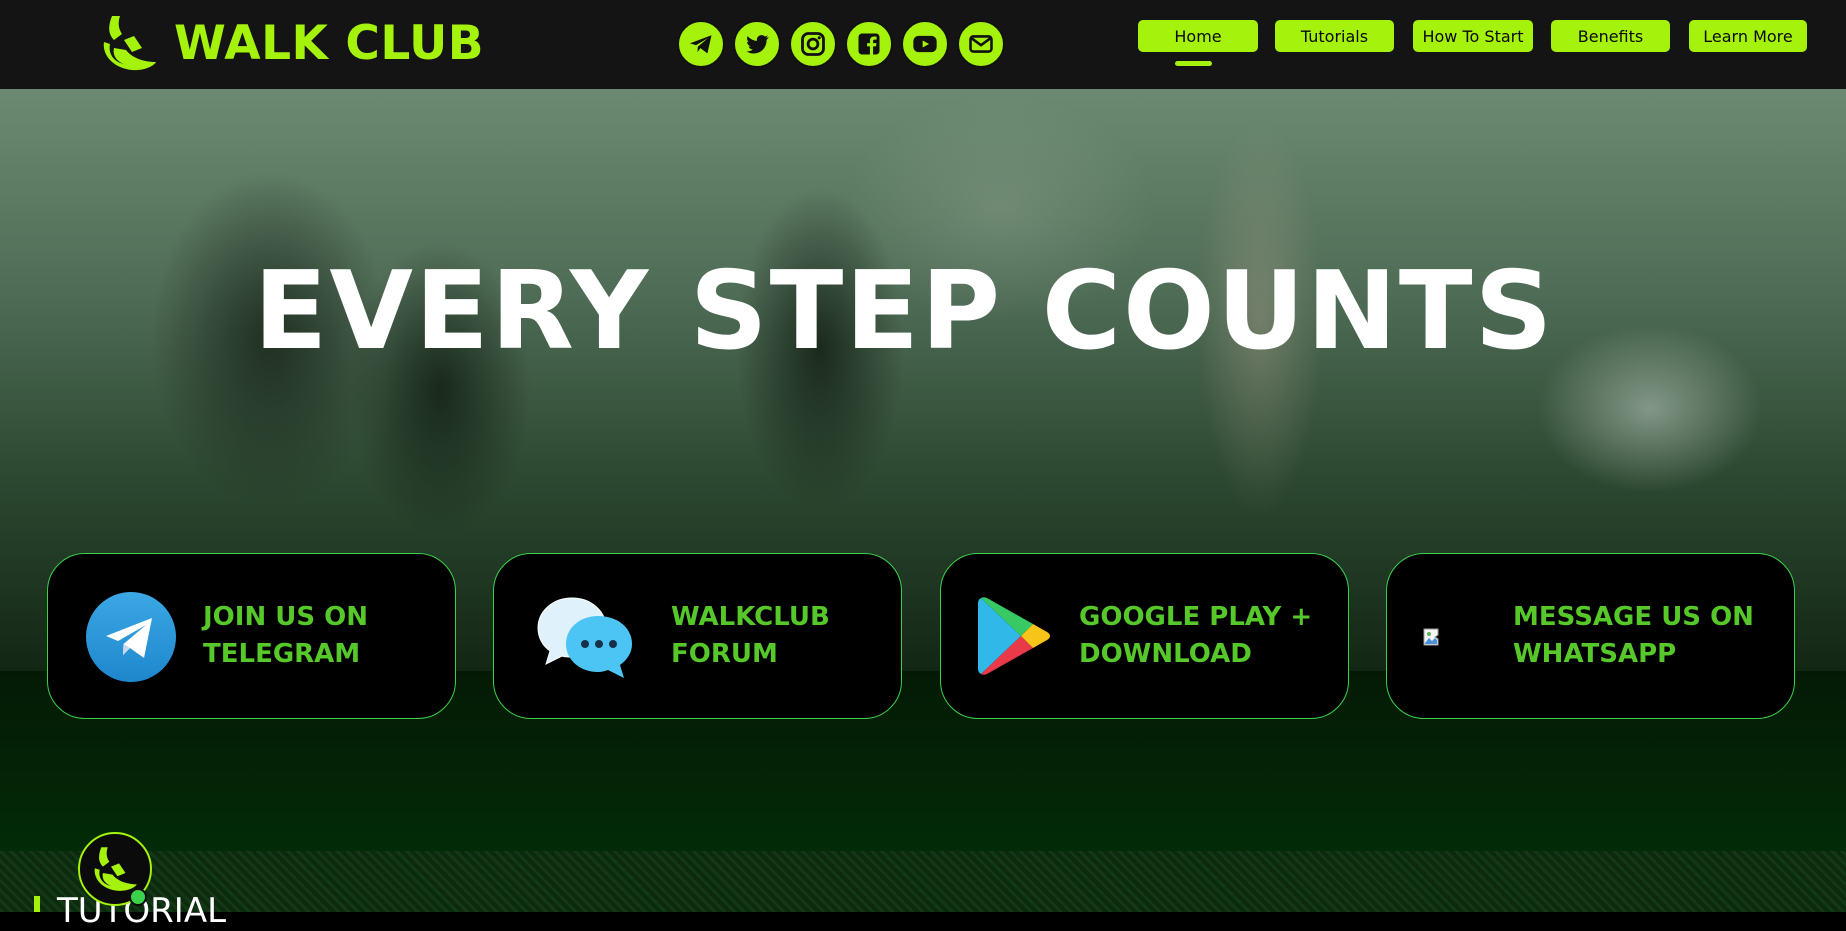 The width and height of the screenshot is (1846, 931). What do you see at coordinates (1748, 36) in the screenshot?
I see `nav-learn-more: Learn More` at bounding box center [1748, 36].